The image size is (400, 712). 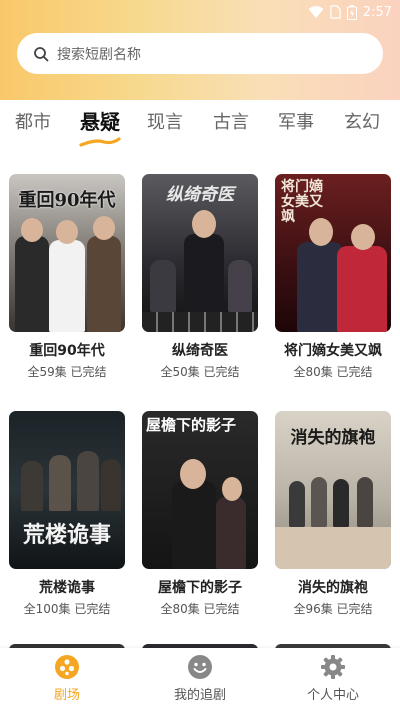 I want to click on status-time: 2:57, so click(x=377, y=12).